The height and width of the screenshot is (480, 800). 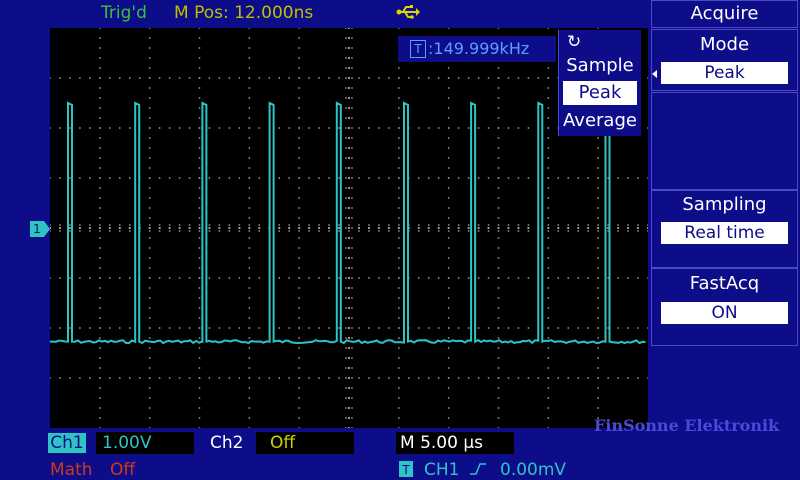 I want to click on frequency-readout: T:149.999kHz, so click(x=477, y=49).